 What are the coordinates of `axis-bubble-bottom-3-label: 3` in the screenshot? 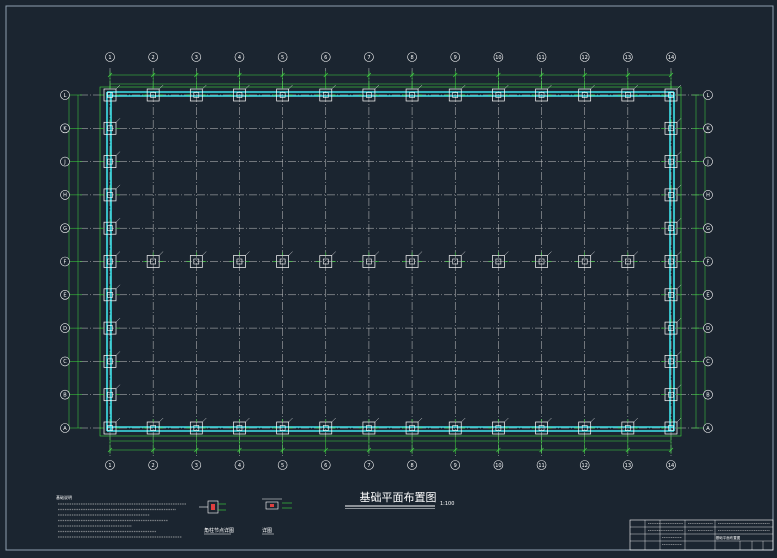 It's located at (196, 466).